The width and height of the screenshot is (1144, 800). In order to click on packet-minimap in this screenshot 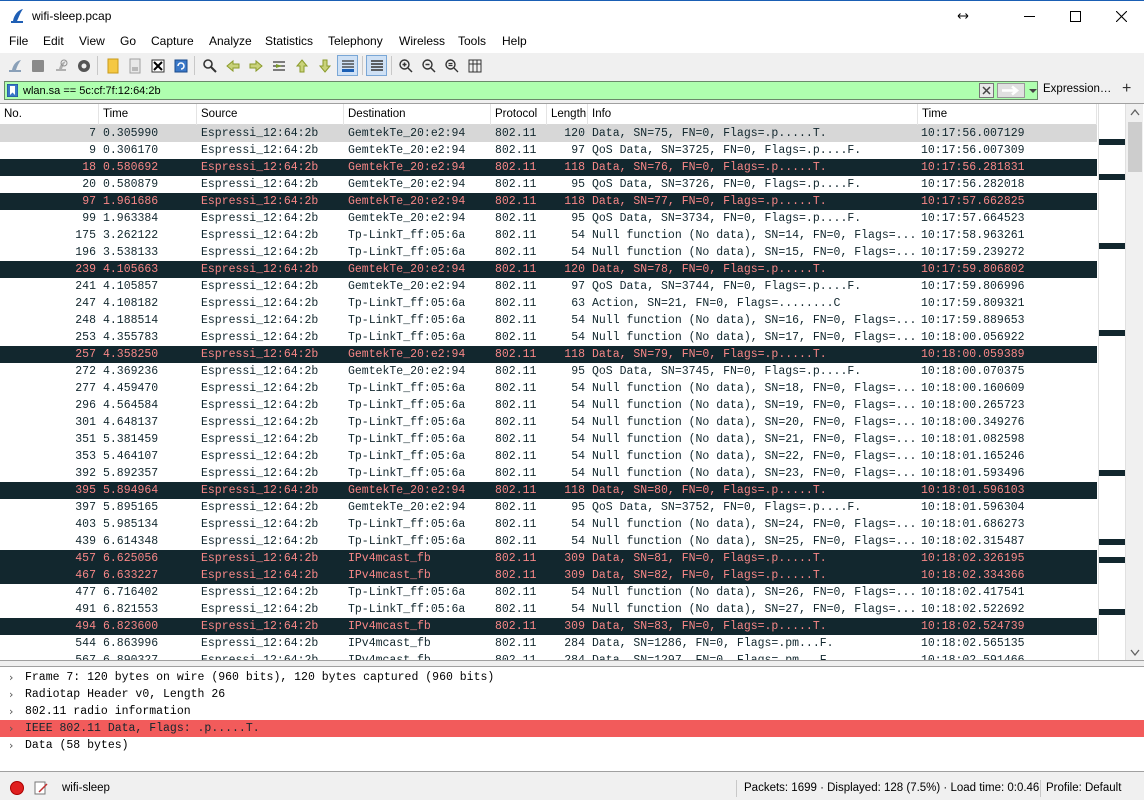, I will do `click(1111, 382)`.